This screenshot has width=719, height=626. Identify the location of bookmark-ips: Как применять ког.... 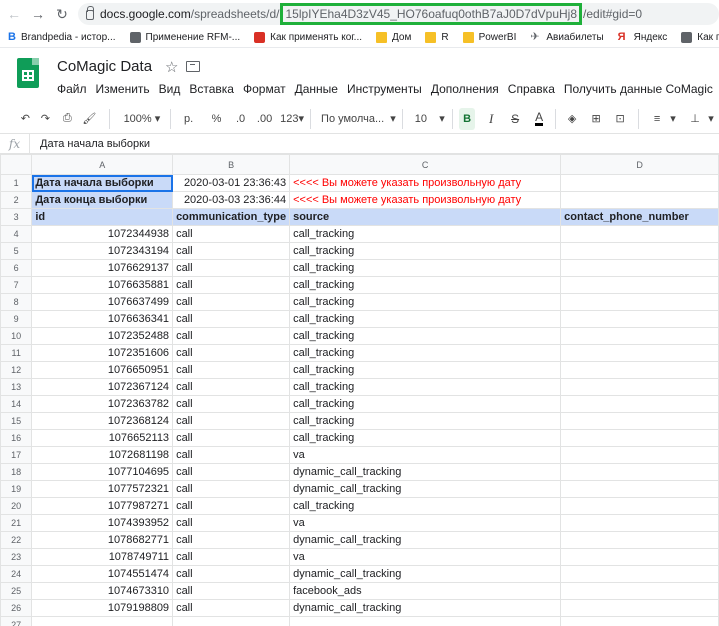
(308, 37).